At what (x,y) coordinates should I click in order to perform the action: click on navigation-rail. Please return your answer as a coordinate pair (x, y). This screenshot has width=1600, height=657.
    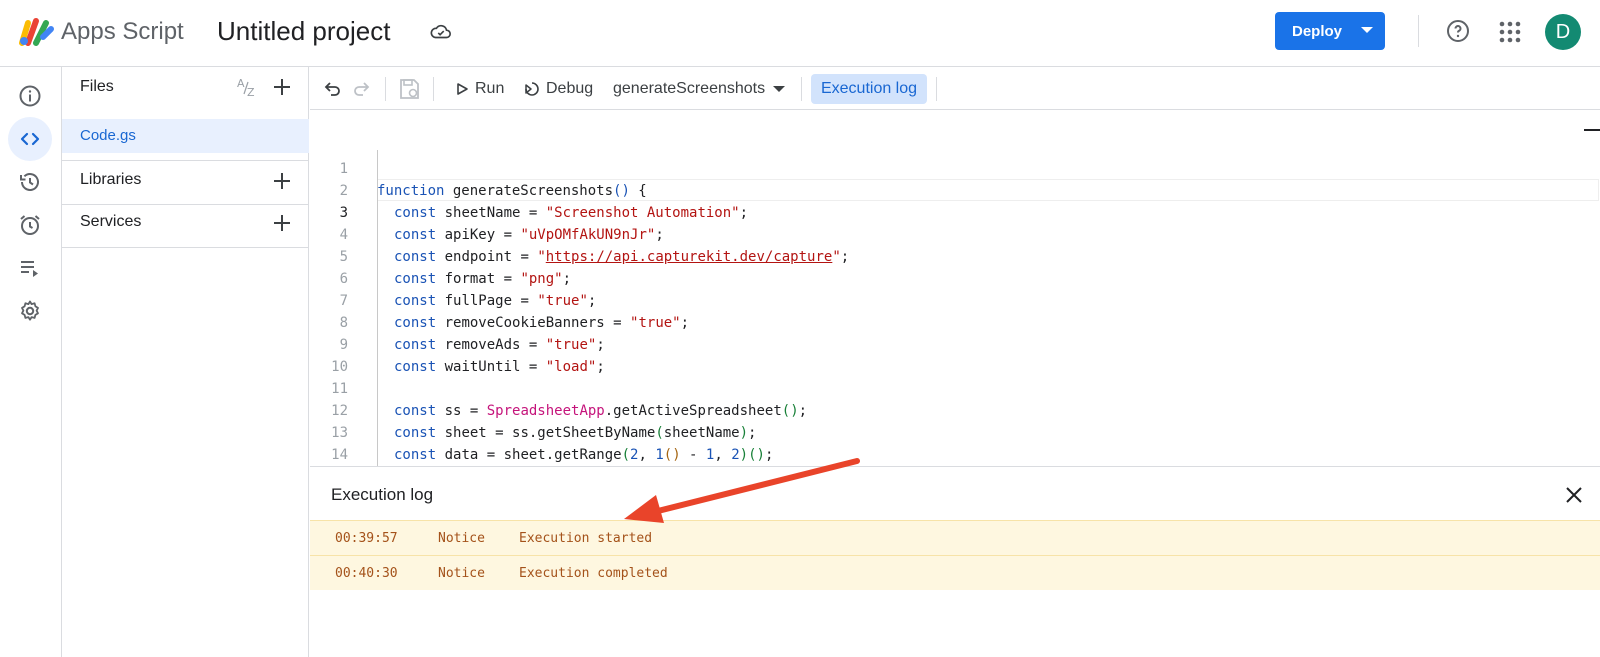
    Looking at the image, I should click on (31, 362).